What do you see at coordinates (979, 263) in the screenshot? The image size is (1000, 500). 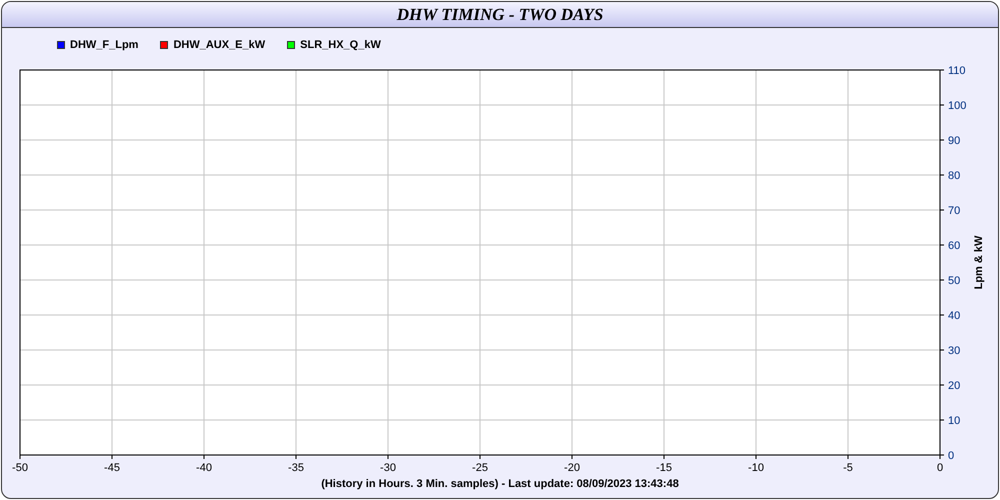 I see `y-axis-title: Lpm & kW` at bounding box center [979, 263].